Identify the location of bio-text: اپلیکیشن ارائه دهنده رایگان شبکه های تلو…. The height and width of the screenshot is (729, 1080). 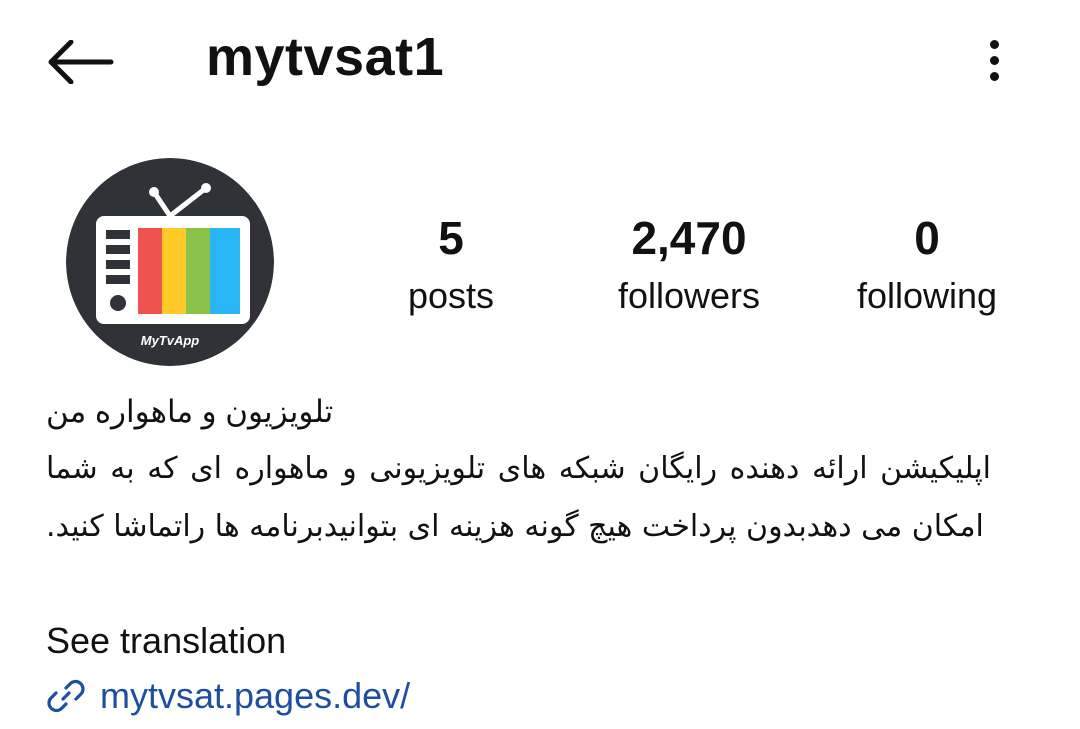
(518, 497).